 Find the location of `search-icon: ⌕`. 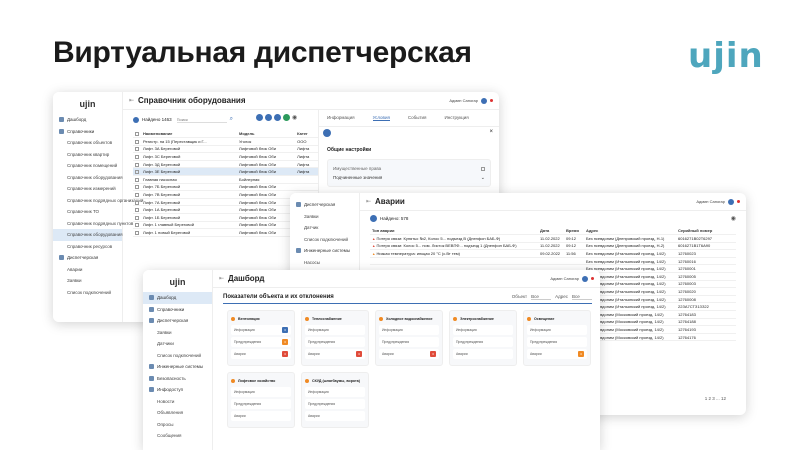

search-icon: ⌕ is located at coordinates (231, 119).